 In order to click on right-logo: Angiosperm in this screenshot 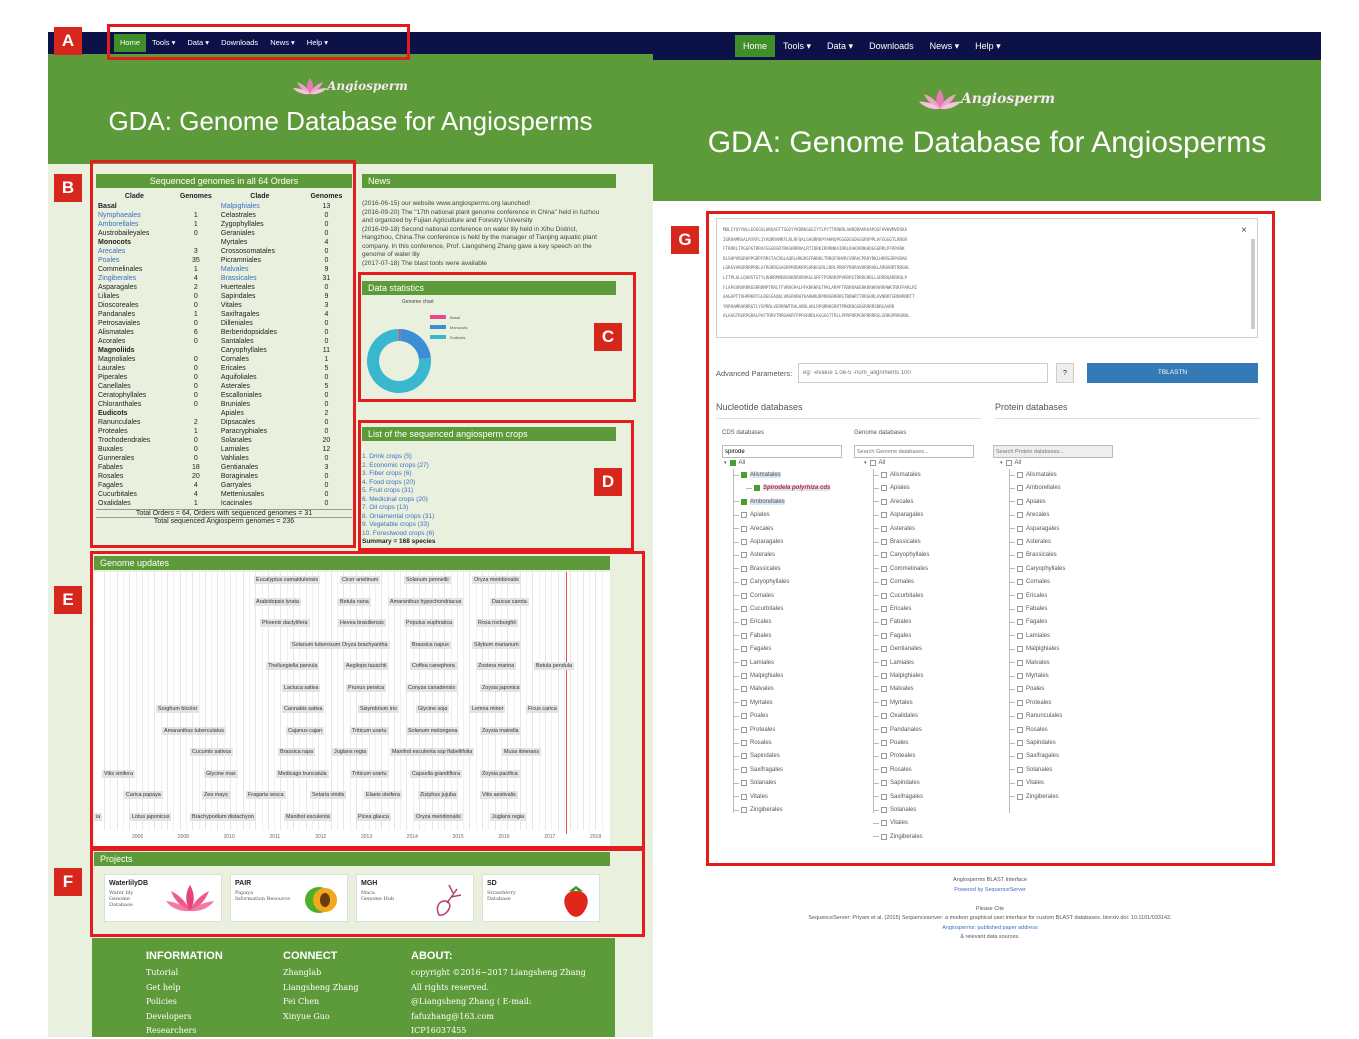, I will do `click(987, 99)`.